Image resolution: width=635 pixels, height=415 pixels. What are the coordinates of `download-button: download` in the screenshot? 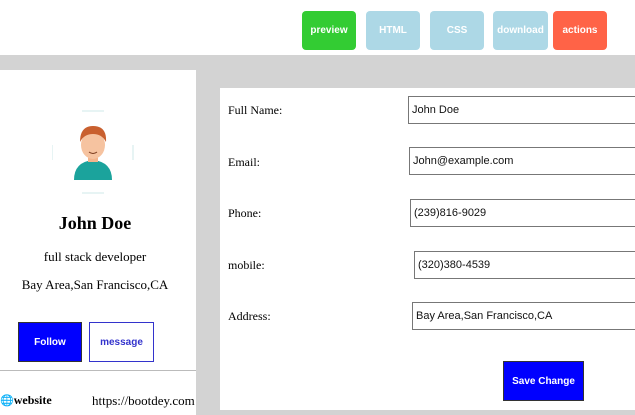 It's located at (520, 30).